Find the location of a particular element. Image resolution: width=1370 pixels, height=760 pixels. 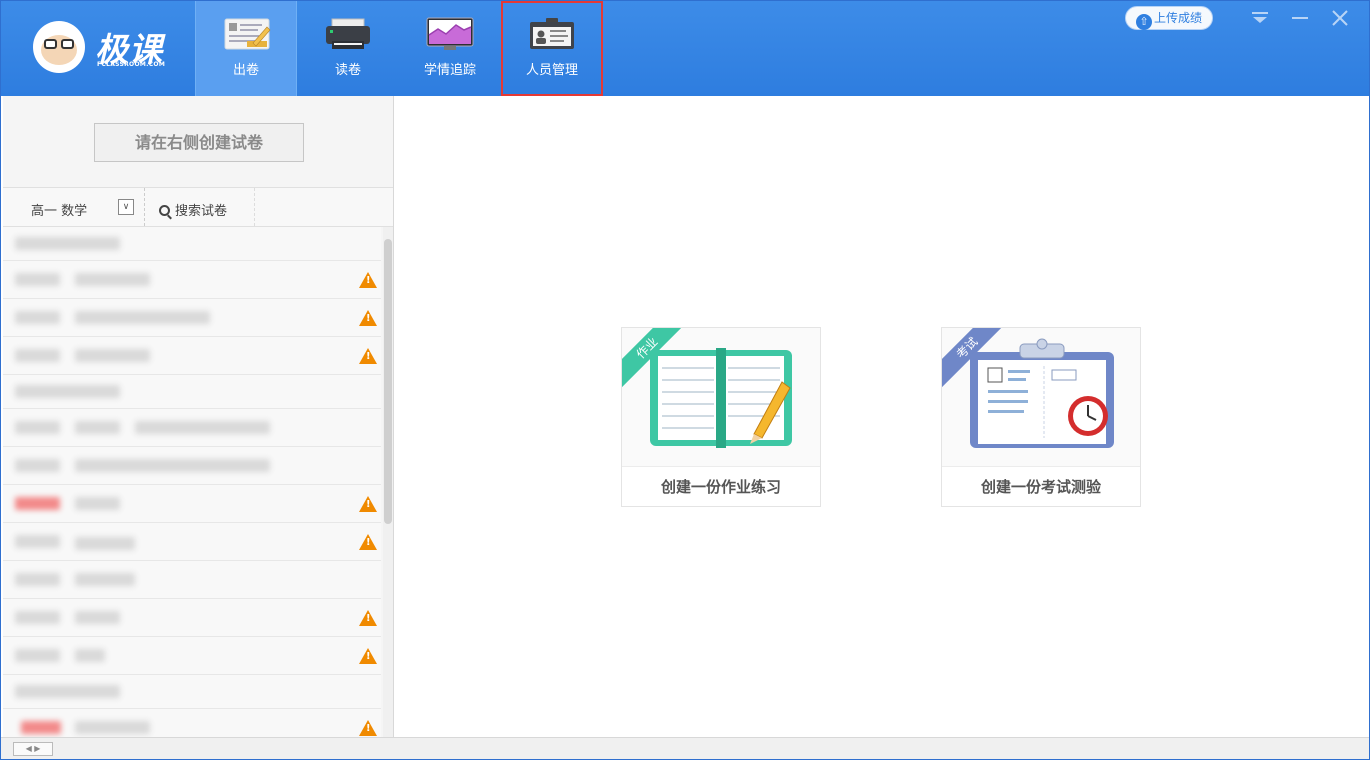

search-icon is located at coordinates (164, 210).